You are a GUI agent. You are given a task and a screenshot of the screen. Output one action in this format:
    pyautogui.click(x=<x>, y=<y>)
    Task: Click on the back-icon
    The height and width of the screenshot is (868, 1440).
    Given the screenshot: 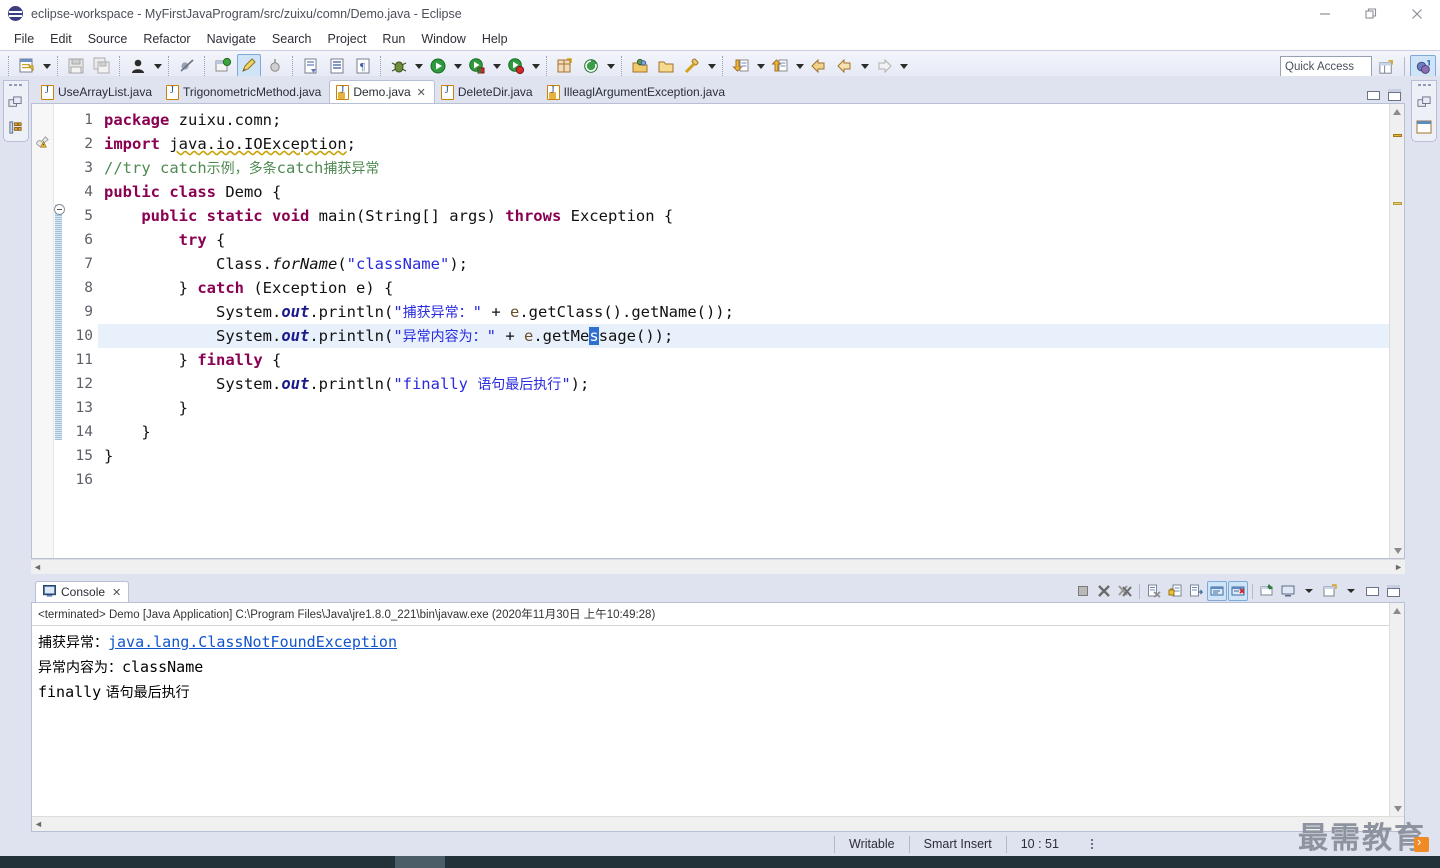 What is the action you would take?
    pyautogui.click(x=819, y=66)
    